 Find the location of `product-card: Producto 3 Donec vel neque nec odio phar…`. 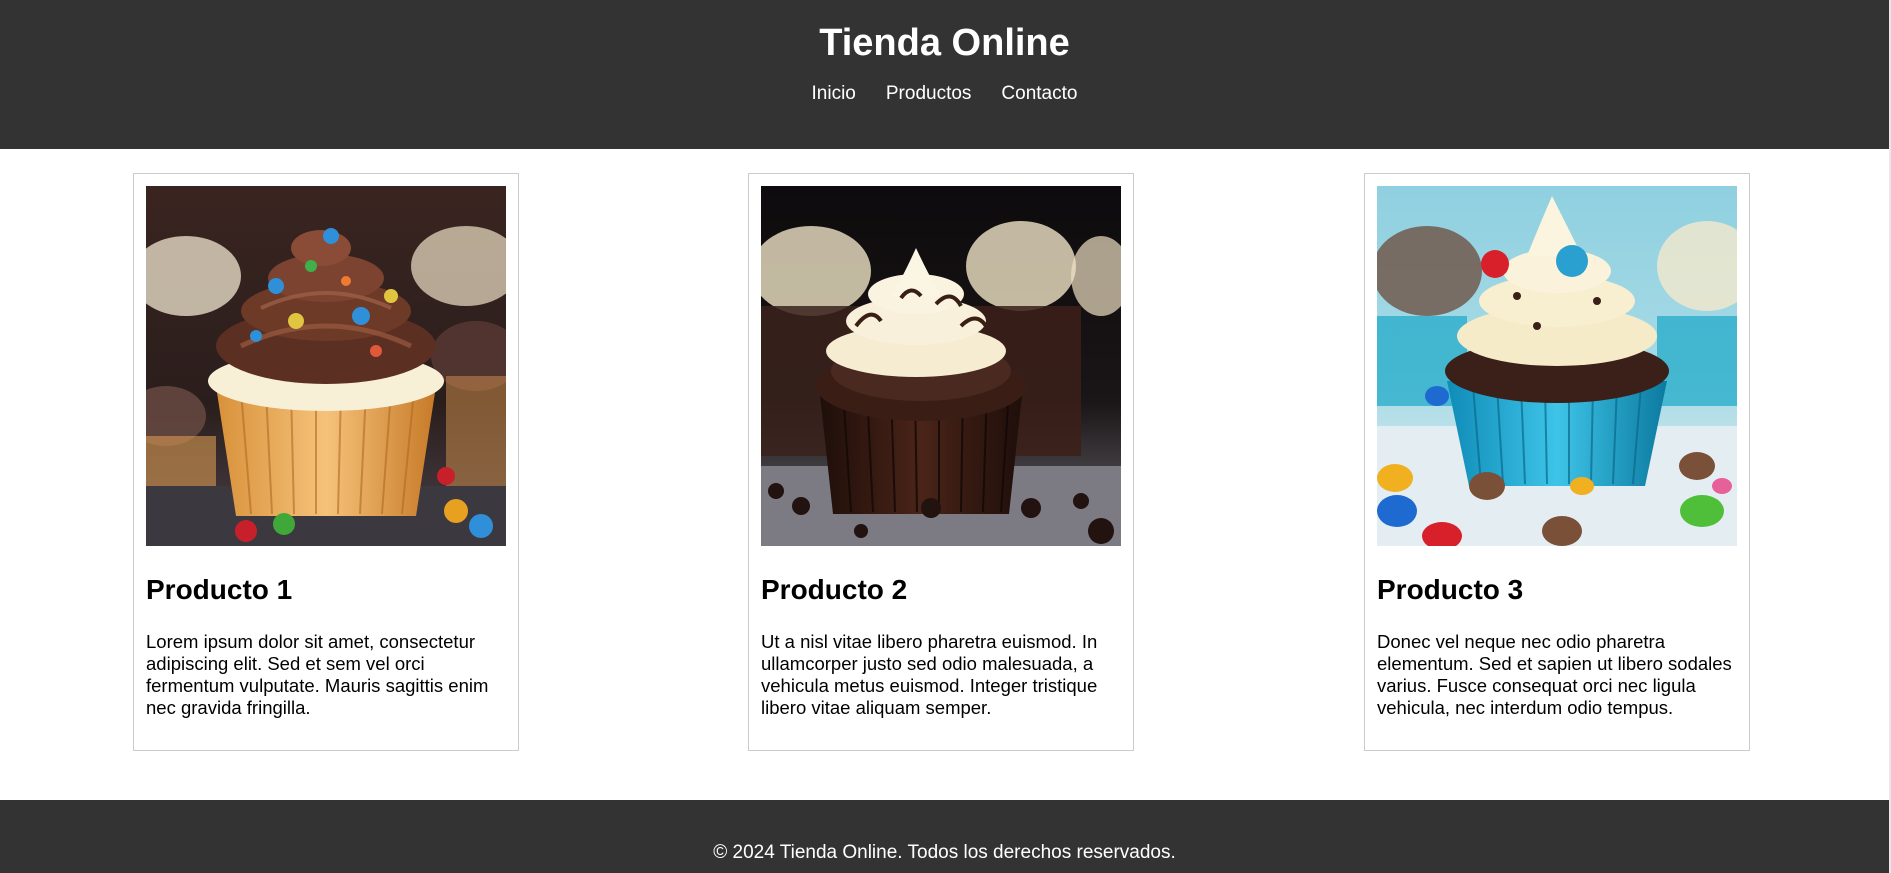

product-card: Producto 3 Donec vel neque nec odio phar… is located at coordinates (1557, 462).